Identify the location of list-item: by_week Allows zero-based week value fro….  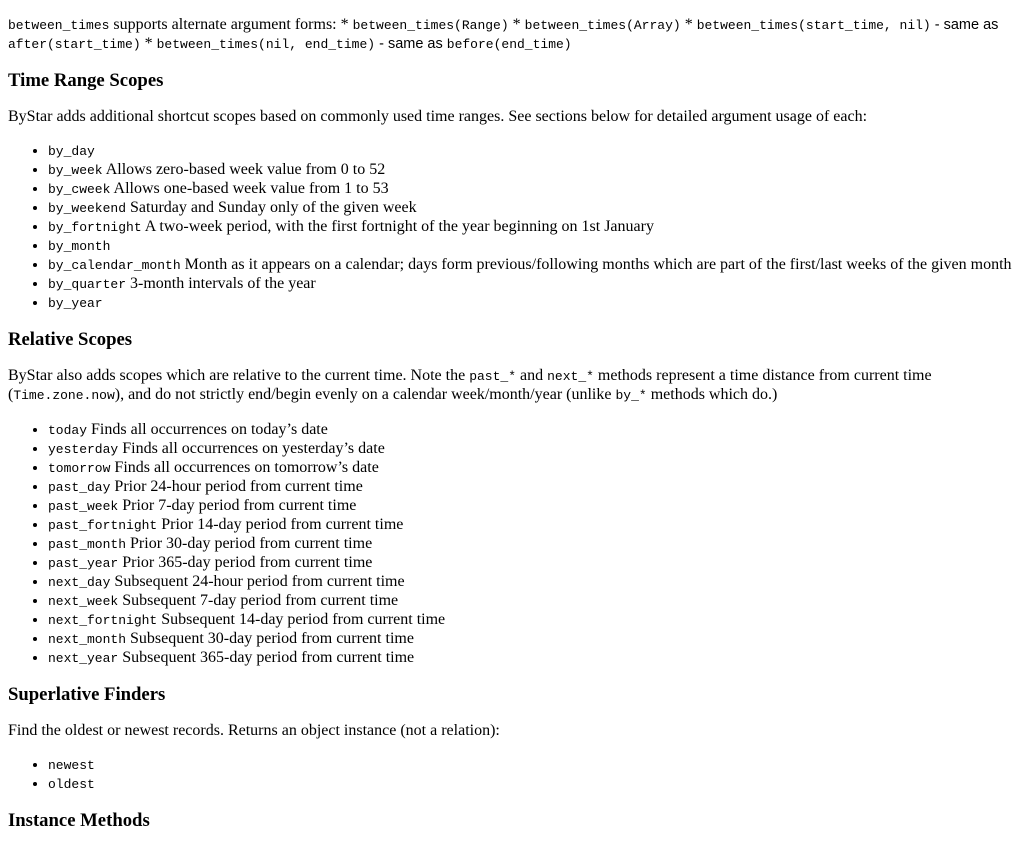
(532, 170).